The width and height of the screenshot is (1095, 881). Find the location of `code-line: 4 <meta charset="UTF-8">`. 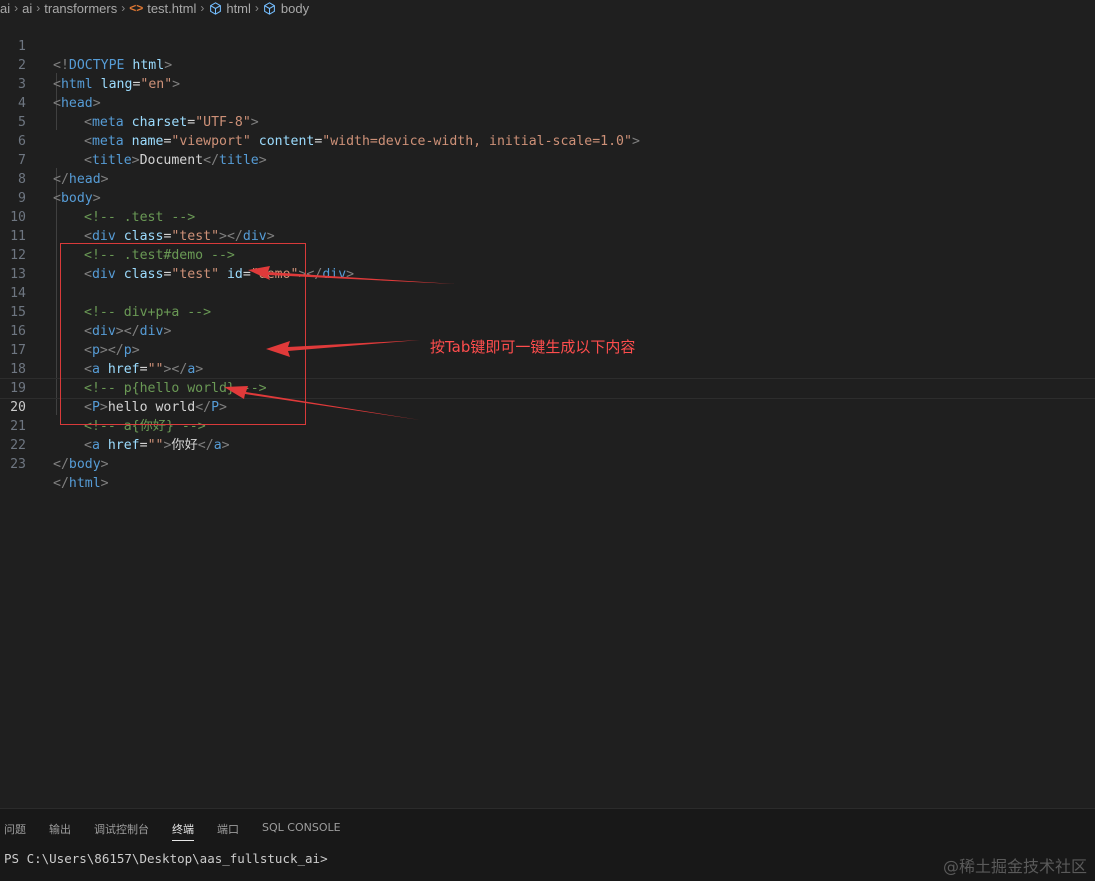

code-line: 4 <meta charset="UTF-8"> is located at coordinates (547, 102).